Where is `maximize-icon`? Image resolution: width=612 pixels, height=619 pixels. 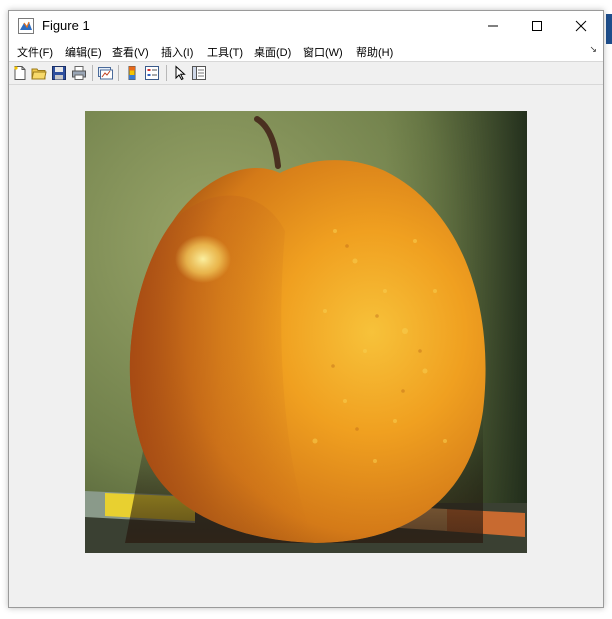
maximize-icon is located at coordinates (537, 26).